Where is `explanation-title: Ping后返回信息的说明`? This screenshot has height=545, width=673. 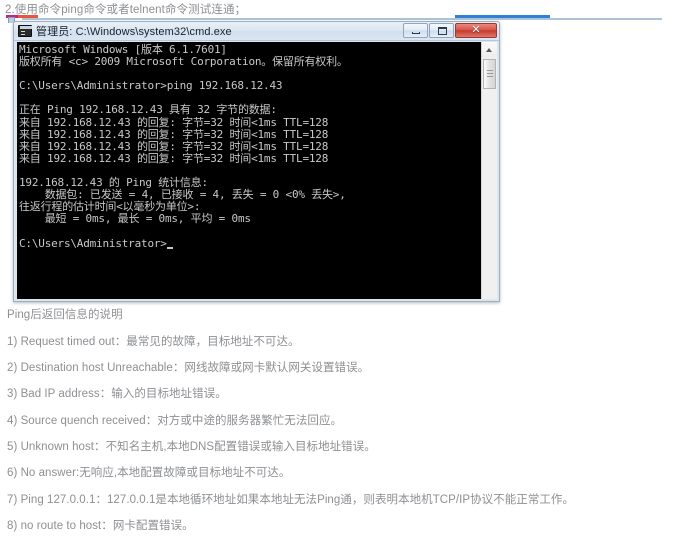
explanation-title: Ping后返回信息的说明 is located at coordinates (65, 315).